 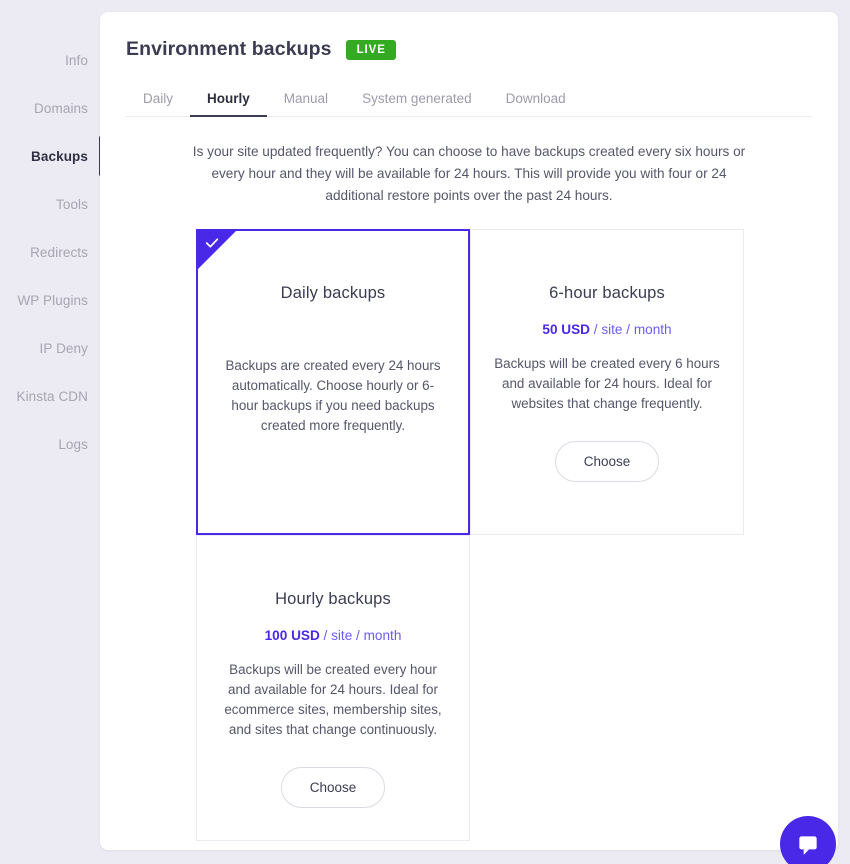 I want to click on tab-daily: Daily, so click(x=158, y=104).